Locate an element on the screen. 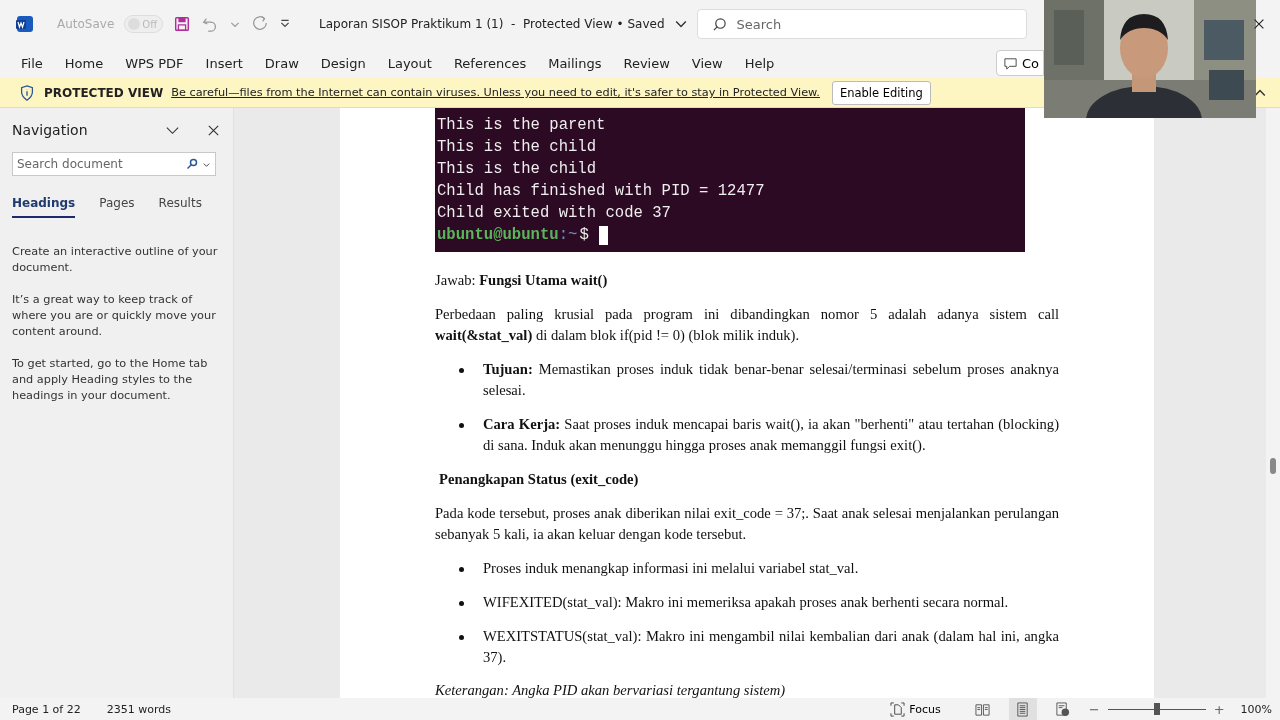  search-field: Search is located at coordinates (861, 24).